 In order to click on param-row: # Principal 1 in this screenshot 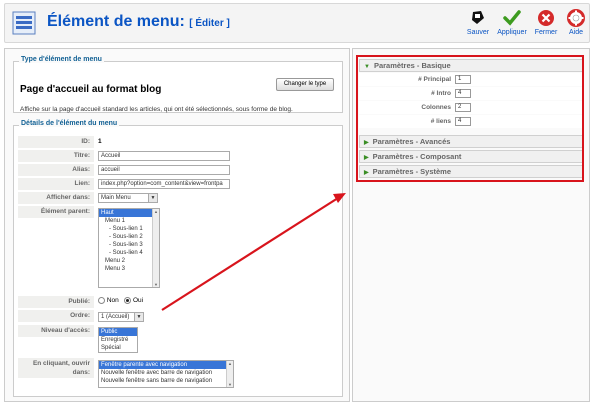, I will do `click(471, 79)`.